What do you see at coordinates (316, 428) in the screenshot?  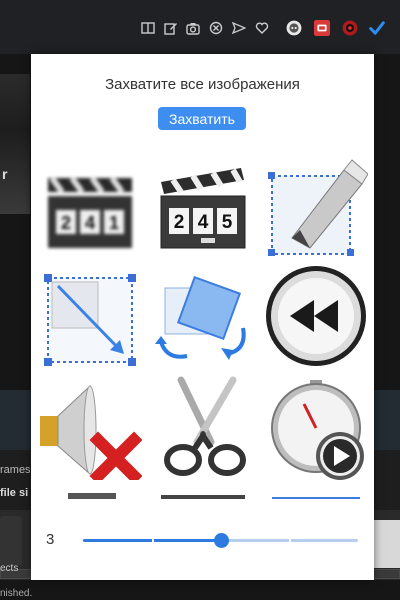 I see `stopwatch-play-image` at bounding box center [316, 428].